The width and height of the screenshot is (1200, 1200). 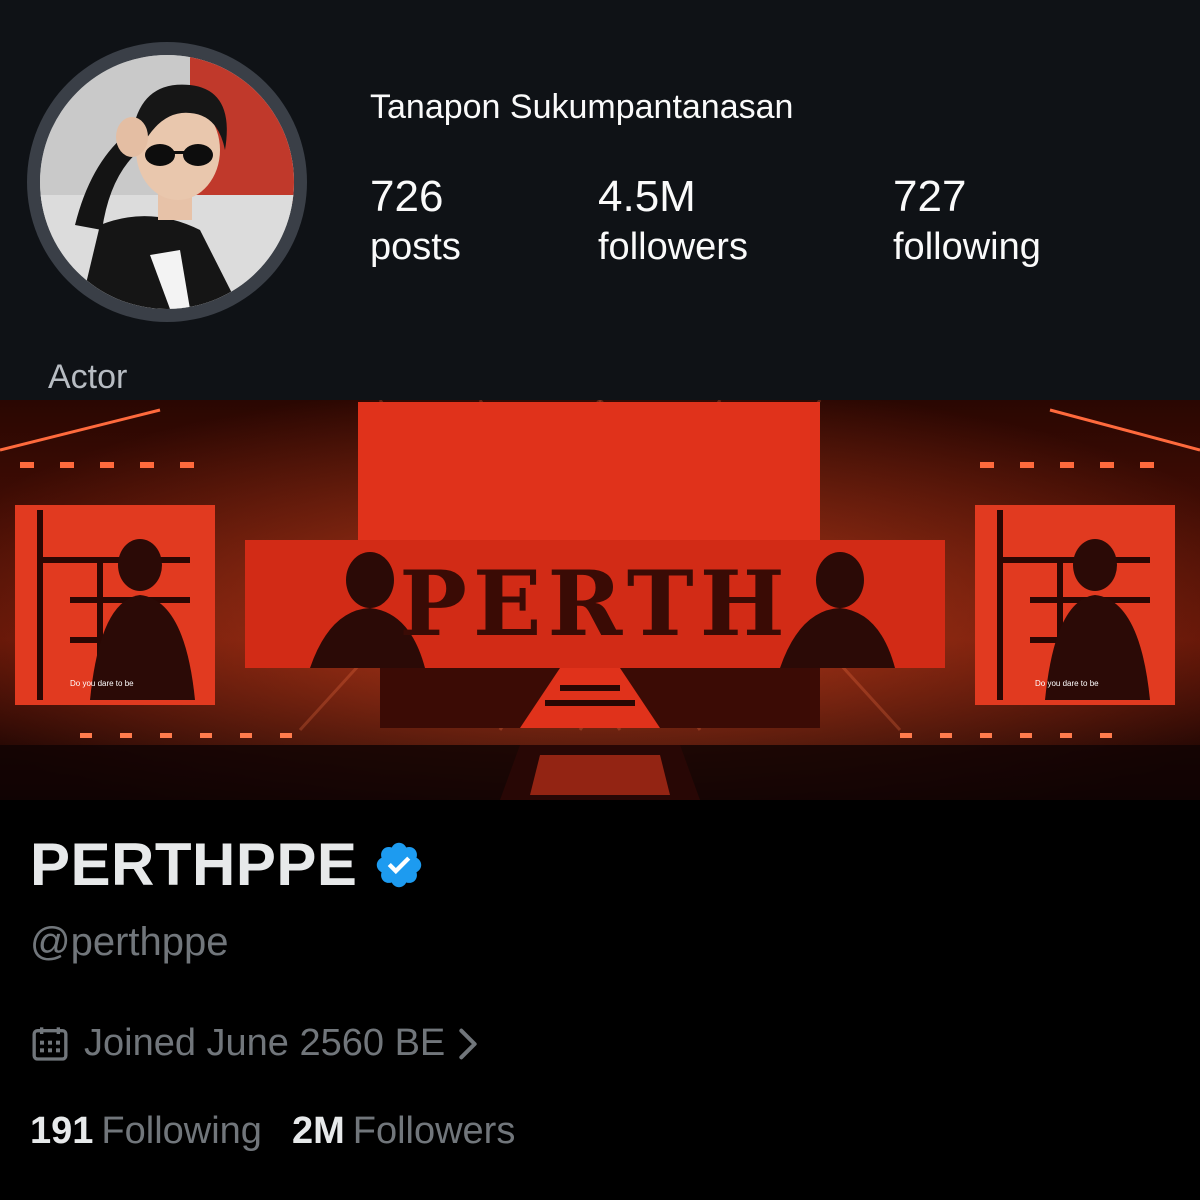 What do you see at coordinates (272, 1131) in the screenshot?
I see `x-follow-stats: 191 Following 2M Followers` at bounding box center [272, 1131].